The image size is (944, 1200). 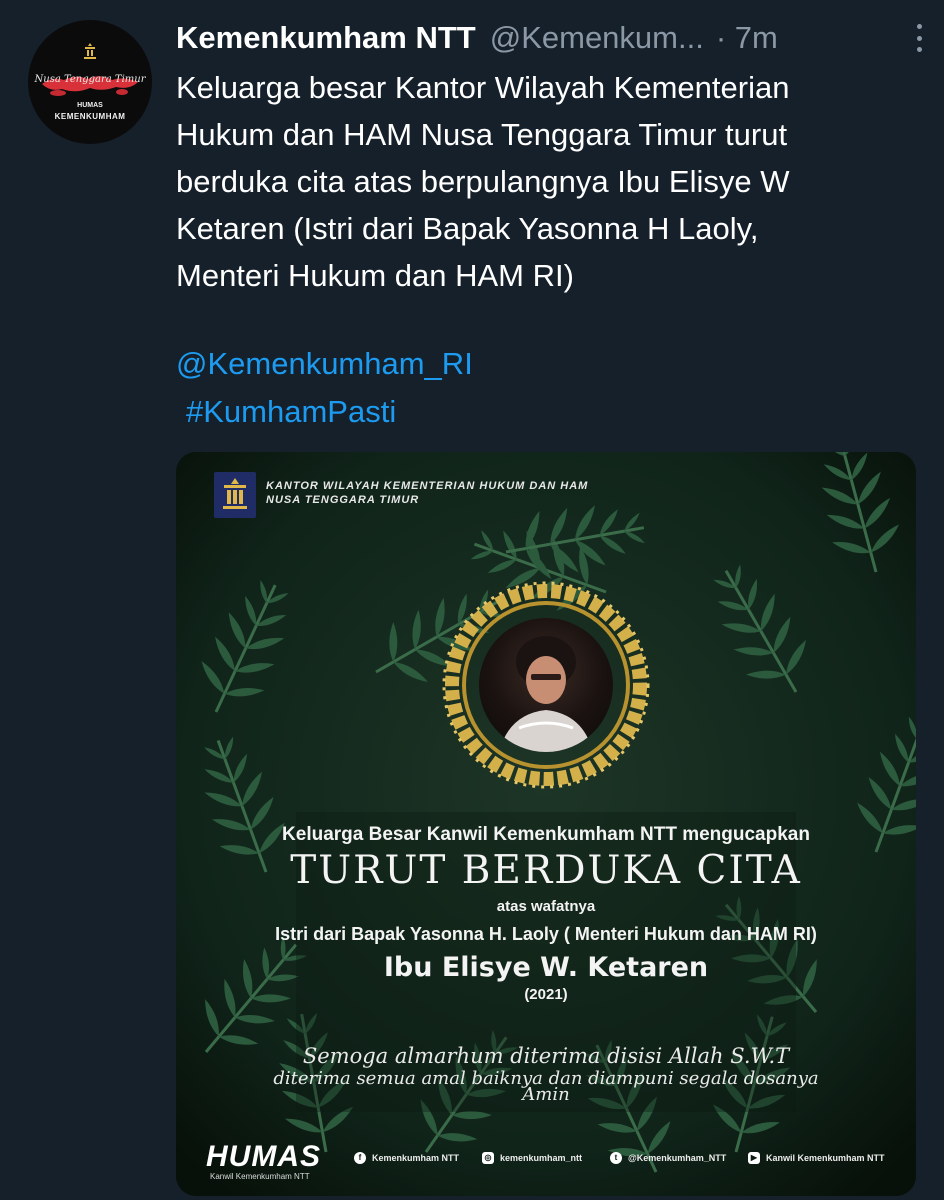 I want to click on twitter-icon: t, so click(x=616, y=1158).